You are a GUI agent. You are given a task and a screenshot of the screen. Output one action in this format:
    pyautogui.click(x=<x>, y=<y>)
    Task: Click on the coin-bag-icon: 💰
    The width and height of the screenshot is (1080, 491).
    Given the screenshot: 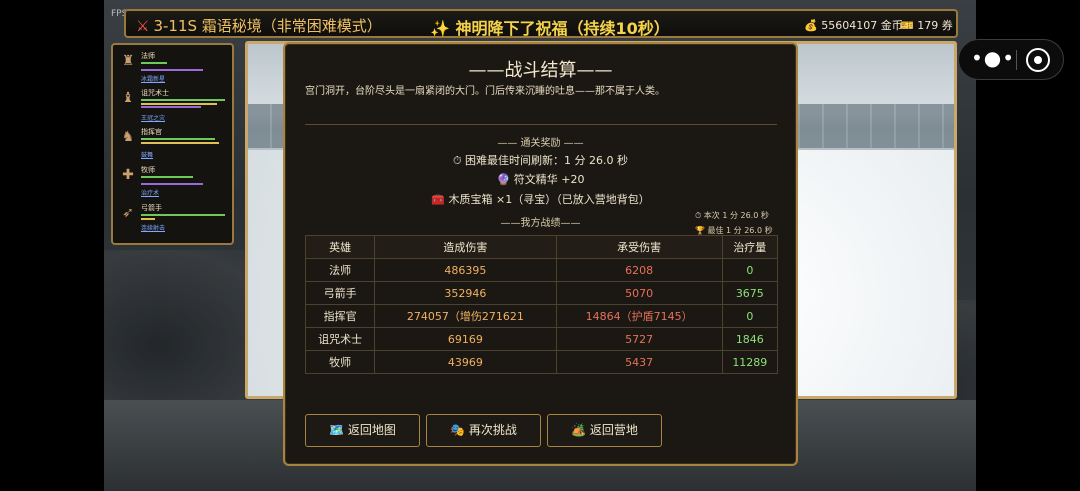 What is the action you would take?
    pyautogui.click(x=811, y=25)
    